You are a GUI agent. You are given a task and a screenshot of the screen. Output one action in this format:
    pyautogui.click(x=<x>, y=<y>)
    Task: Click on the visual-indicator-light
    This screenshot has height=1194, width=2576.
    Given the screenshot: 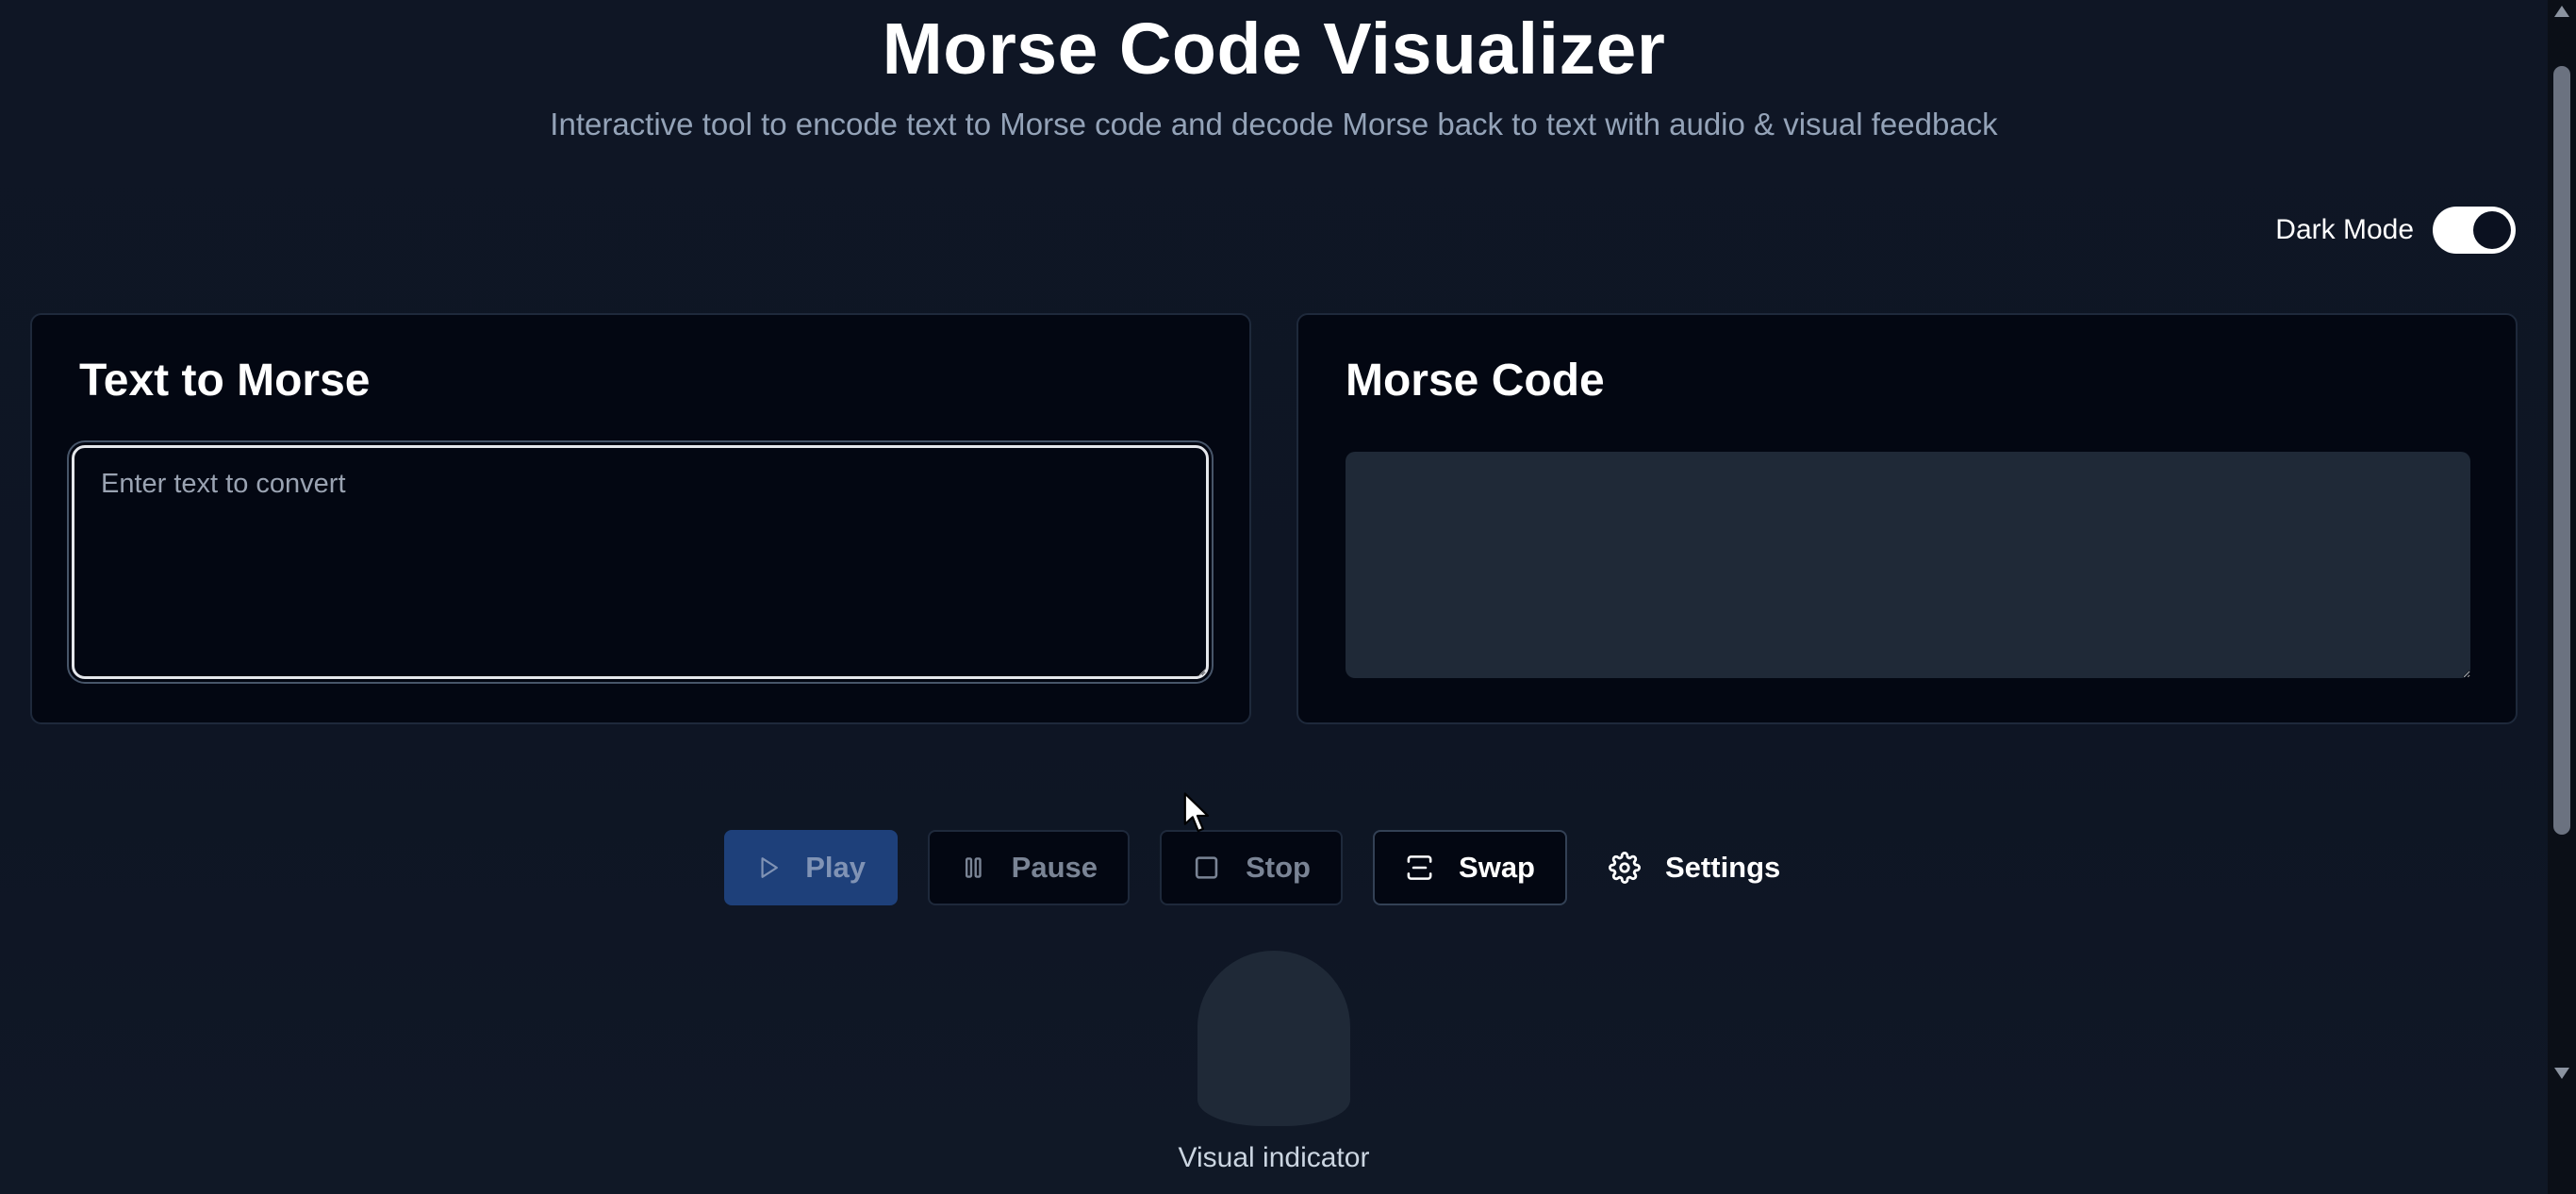 What is the action you would take?
    pyautogui.click(x=1273, y=1038)
    